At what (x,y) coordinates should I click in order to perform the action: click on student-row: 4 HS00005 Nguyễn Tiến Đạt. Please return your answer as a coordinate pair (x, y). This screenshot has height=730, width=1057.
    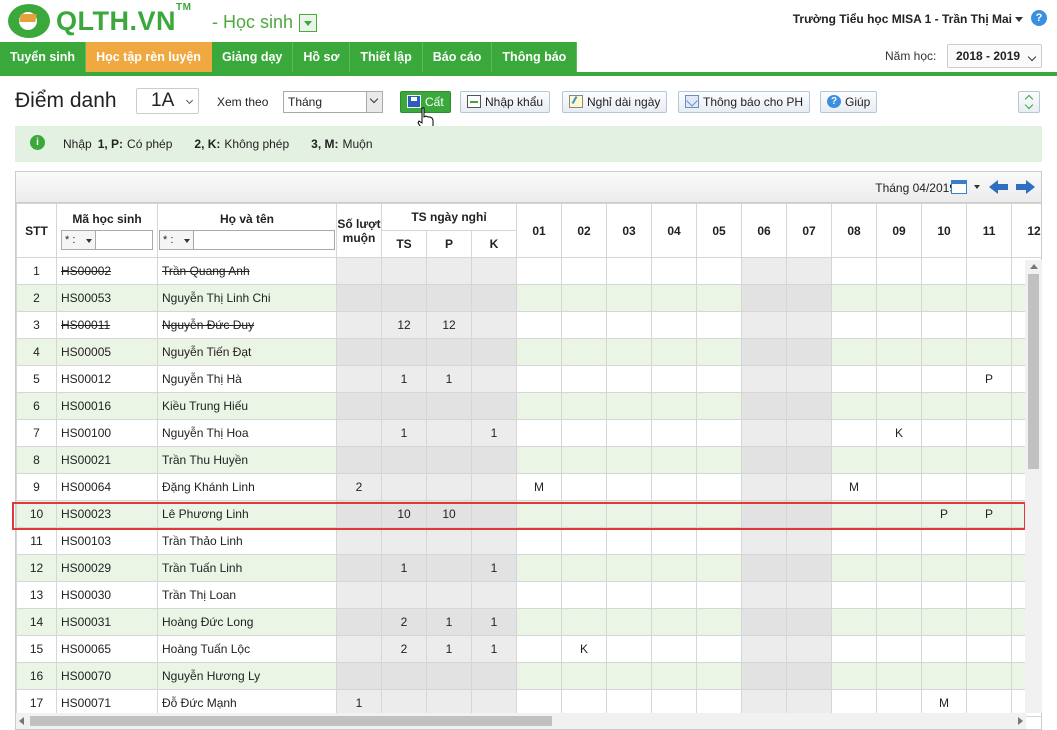
    Looking at the image, I should click on (528, 352).